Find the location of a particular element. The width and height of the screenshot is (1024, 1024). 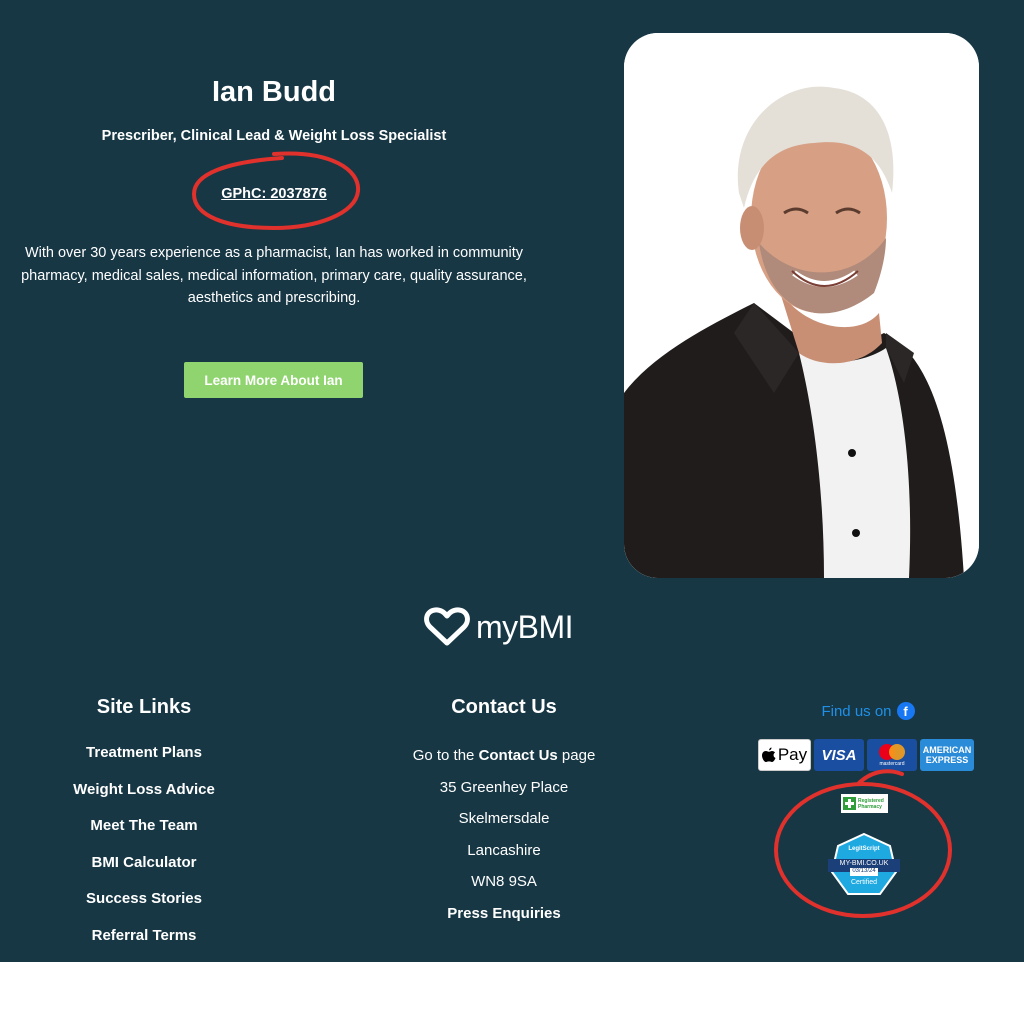

contact-us-link: Contact Us is located at coordinates (518, 755).